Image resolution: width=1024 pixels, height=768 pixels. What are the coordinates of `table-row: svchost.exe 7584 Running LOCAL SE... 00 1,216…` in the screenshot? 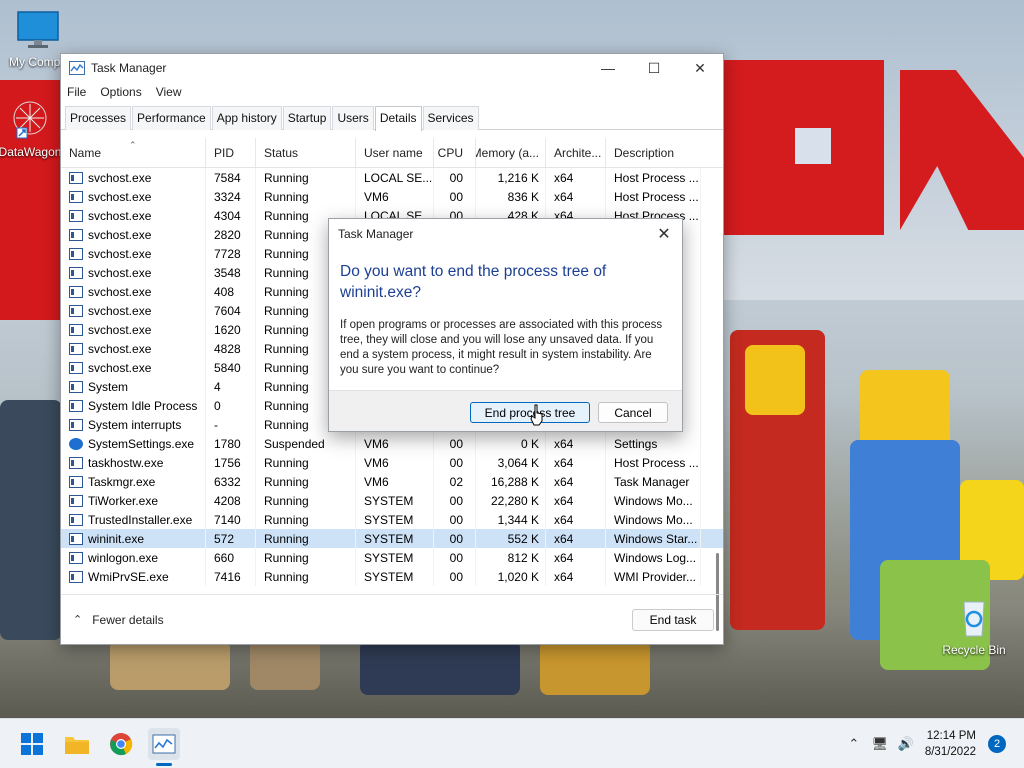 It's located at (392, 177).